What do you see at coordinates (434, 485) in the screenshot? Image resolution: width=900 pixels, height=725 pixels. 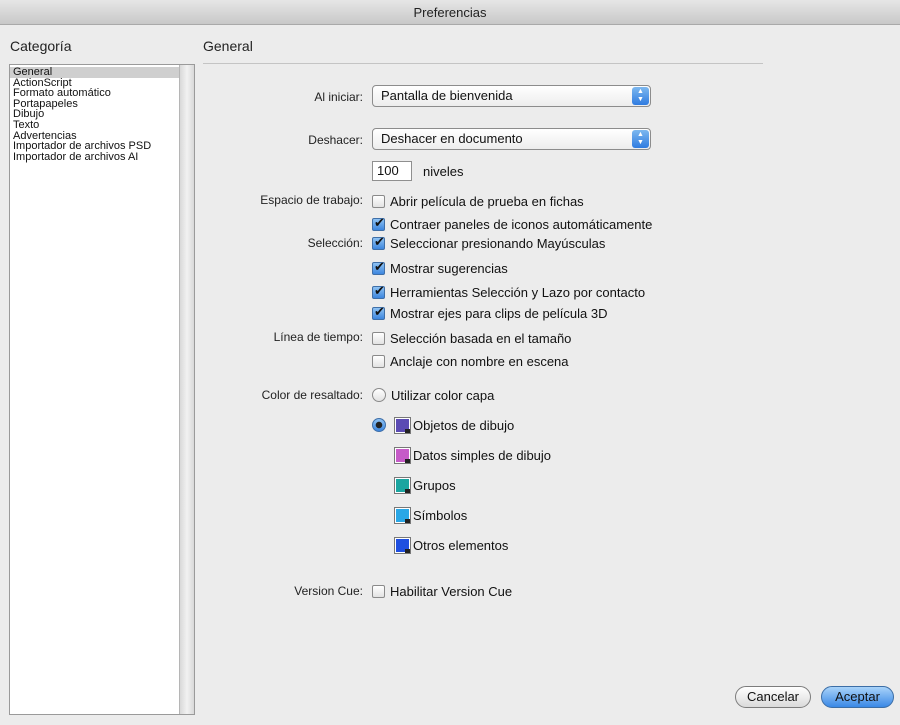 I see `groups-label: Grupos` at bounding box center [434, 485].